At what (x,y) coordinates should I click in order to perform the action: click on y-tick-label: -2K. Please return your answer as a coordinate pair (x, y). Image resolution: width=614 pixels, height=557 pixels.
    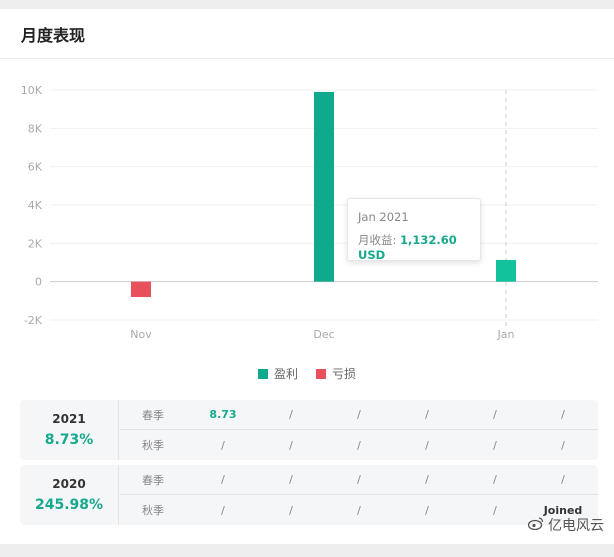
    Looking at the image, I should click on (33, 320).